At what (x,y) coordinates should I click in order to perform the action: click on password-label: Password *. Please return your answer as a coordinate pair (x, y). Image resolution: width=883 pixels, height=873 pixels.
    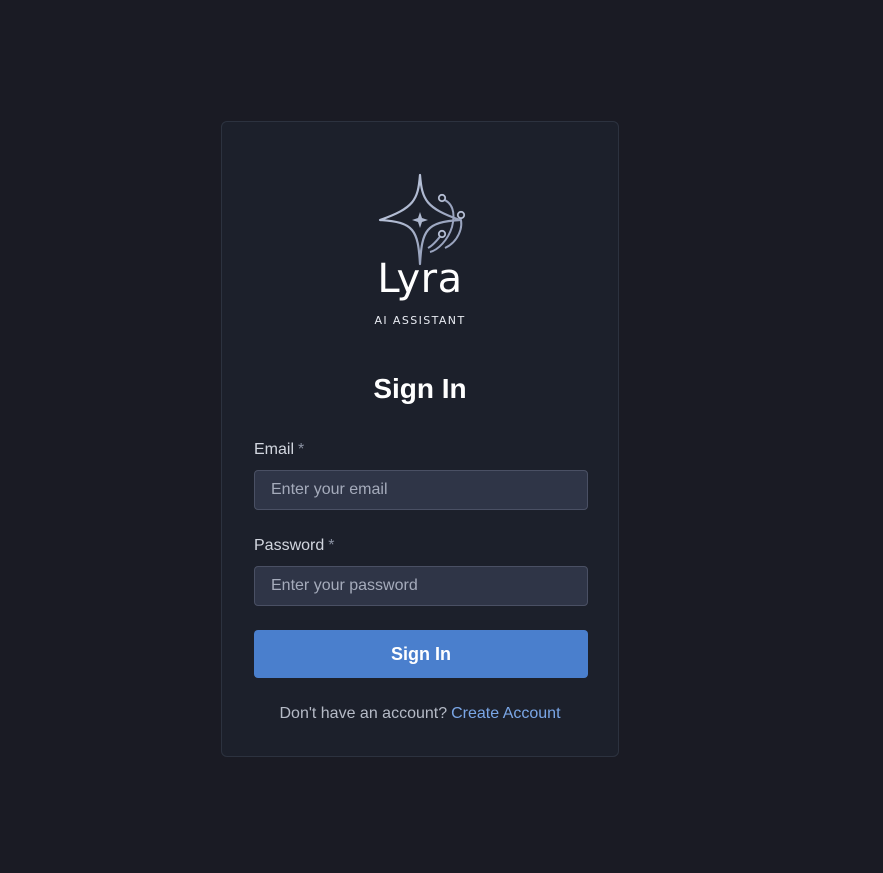
    Looking at the image, I should click on (294, 546).